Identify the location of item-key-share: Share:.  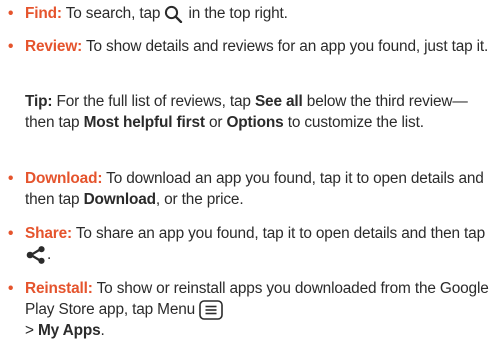
(49, 233).